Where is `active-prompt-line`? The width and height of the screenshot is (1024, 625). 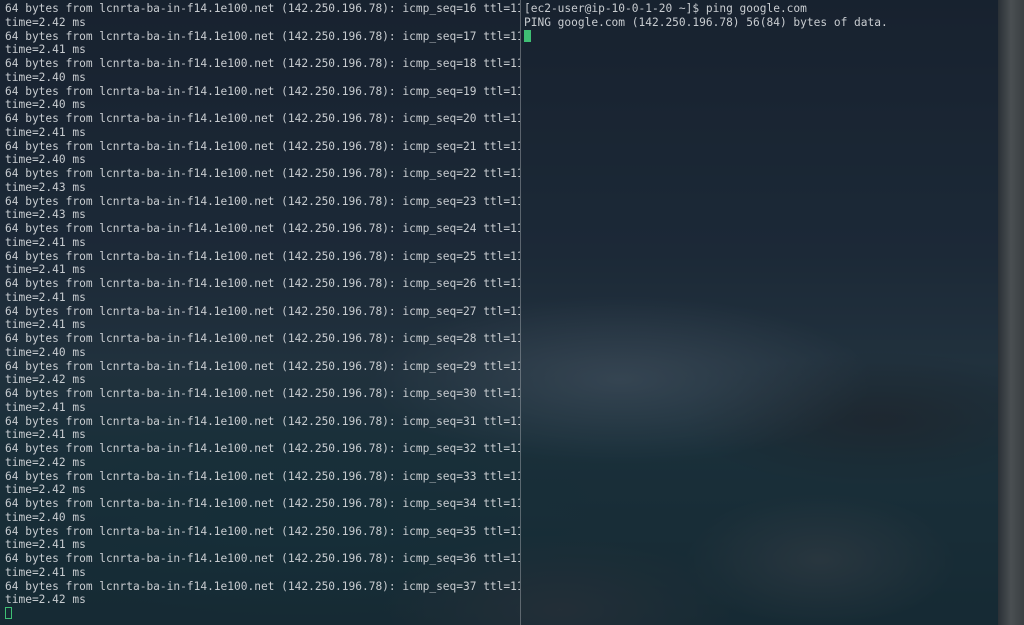
active-prompt-line is located at coordinates (761, 36).